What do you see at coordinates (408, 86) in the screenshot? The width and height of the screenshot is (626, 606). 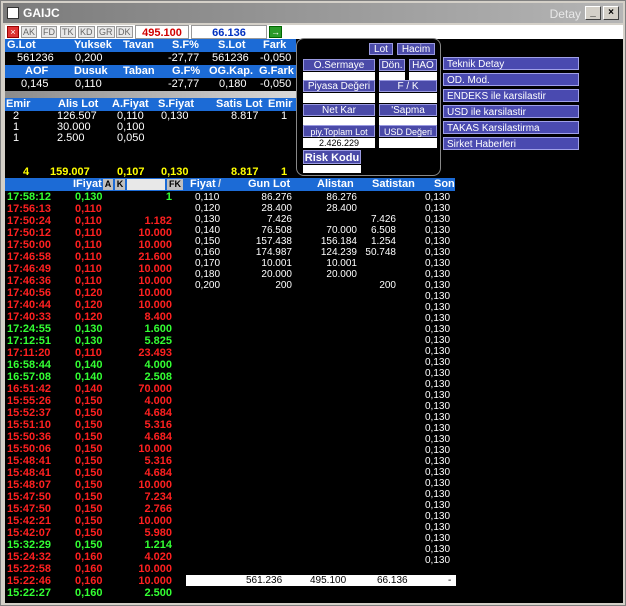 I see `fk-button: F / K` at bounding box center [408, 86].